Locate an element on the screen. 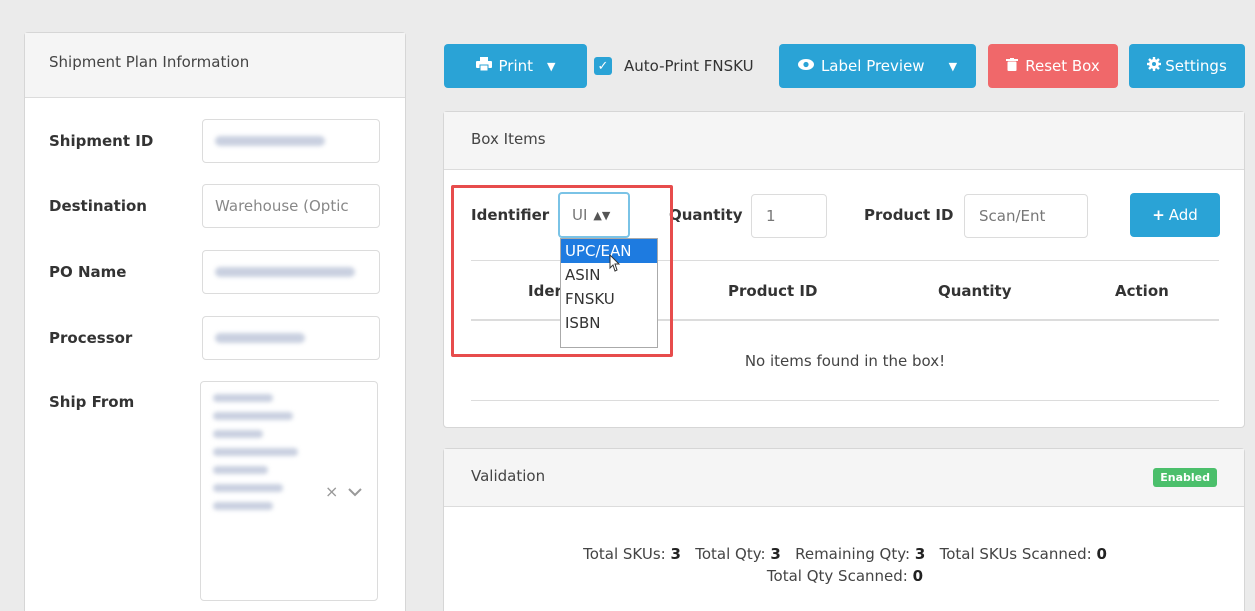  shipment-id-row: Shipment ID is located at coordinates (216, 141).